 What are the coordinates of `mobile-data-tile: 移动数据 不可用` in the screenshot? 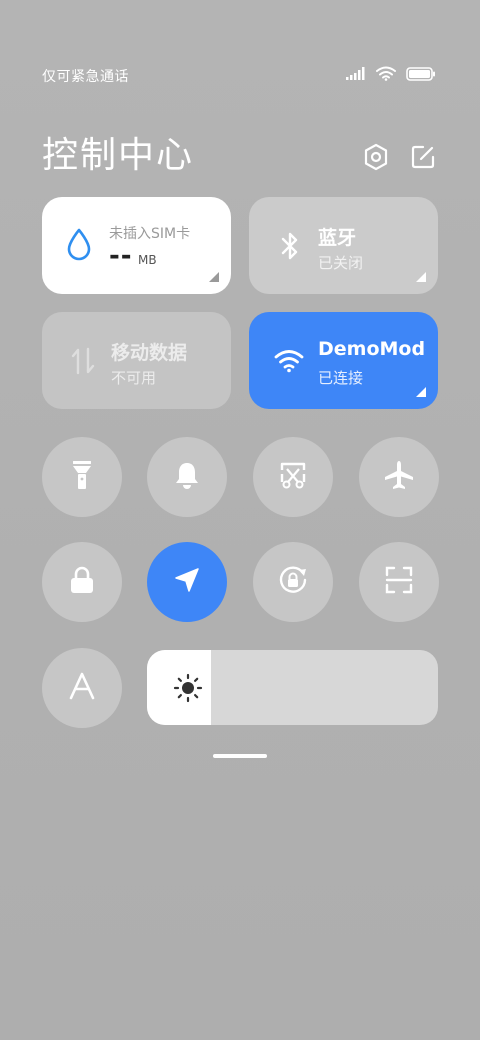 It's located at (136, 360).